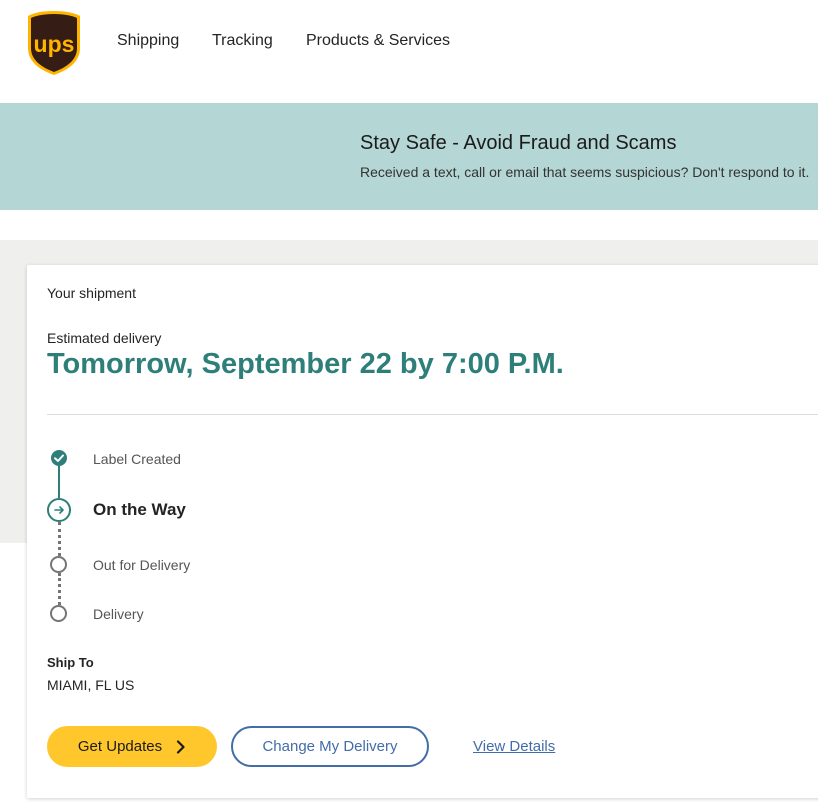 The height and width of the screenshot is (811, 818). I want to click on arrow-right-icon, so click(59, 510).